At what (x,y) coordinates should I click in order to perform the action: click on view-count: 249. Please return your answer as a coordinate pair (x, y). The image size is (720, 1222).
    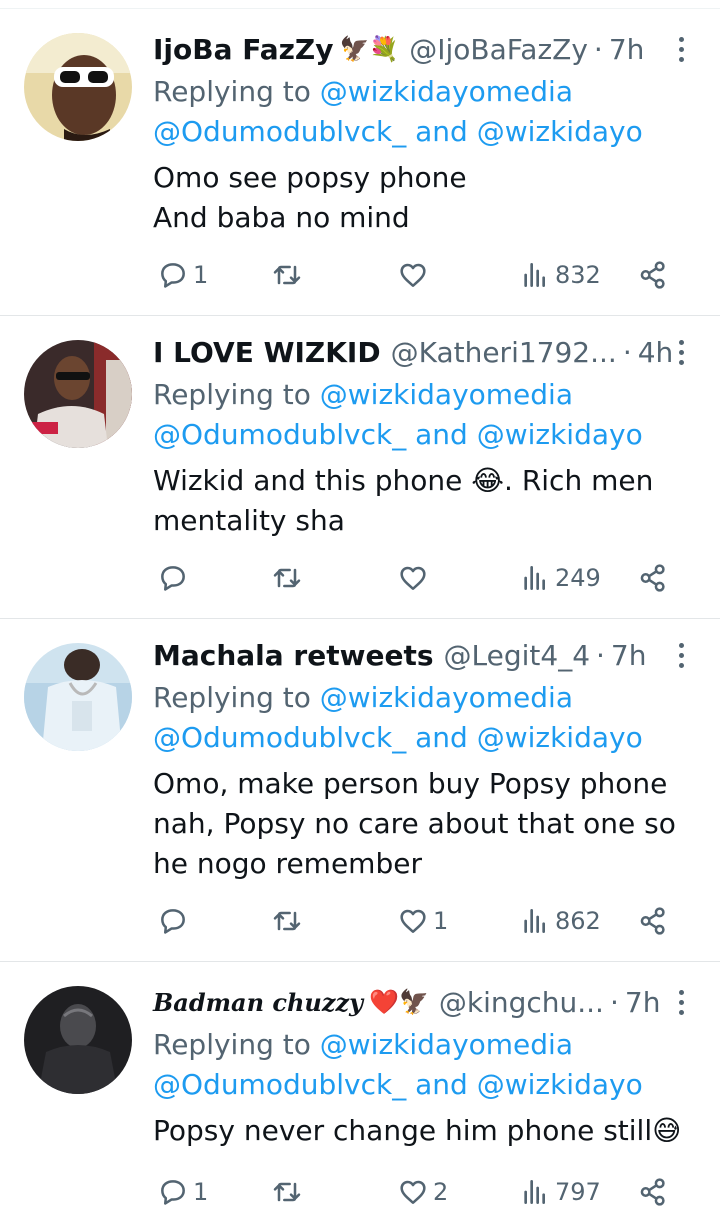
    Looking at the image, I should click on (578, 578).